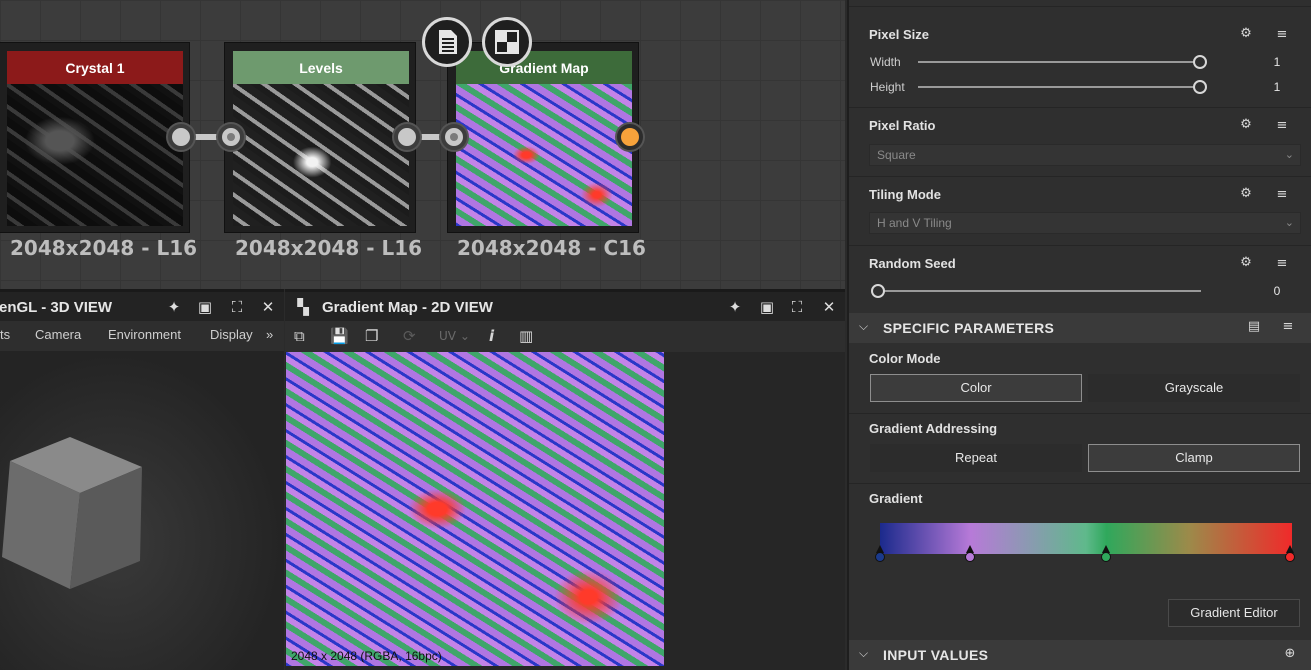 Image resolution: width=1311 pixels, height=670 pixels. I want to click on cube-preview, so click(72, 513).